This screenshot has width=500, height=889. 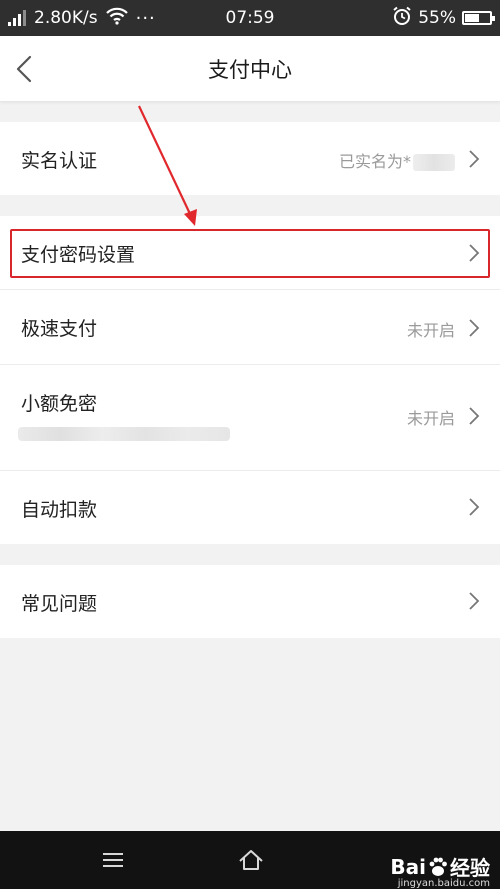 What do you see at coordinates (250, 507) in the screenshot?
I see `row-auto-deduct: 自动扣款` at bounding box center [250, 507].